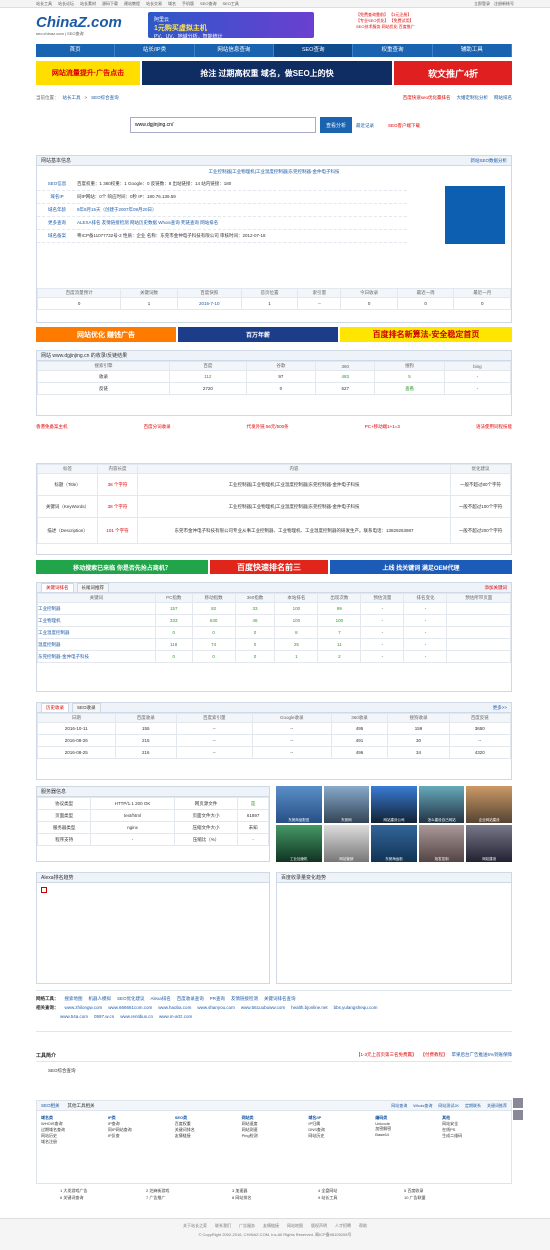 Image resolution: width=550 pixels, height=1250 pixels. What do you see at coordinates (518, 1103) in the screenshot?
I see `feedback-button` at bounding box center [518, 1103].